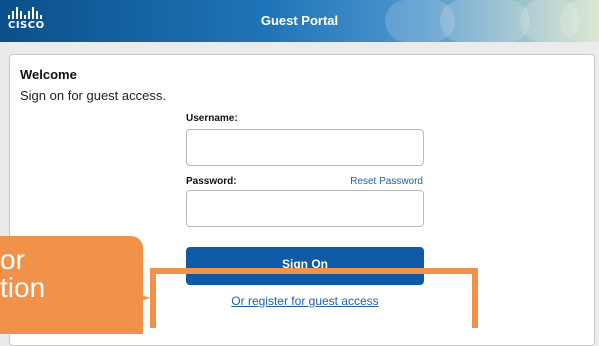 This screenshot has width=599, height=346. Describe the element at coordinates (93, 95) in the screenshot. I see `signon-instructions: Sign on for guest access.` at that location.